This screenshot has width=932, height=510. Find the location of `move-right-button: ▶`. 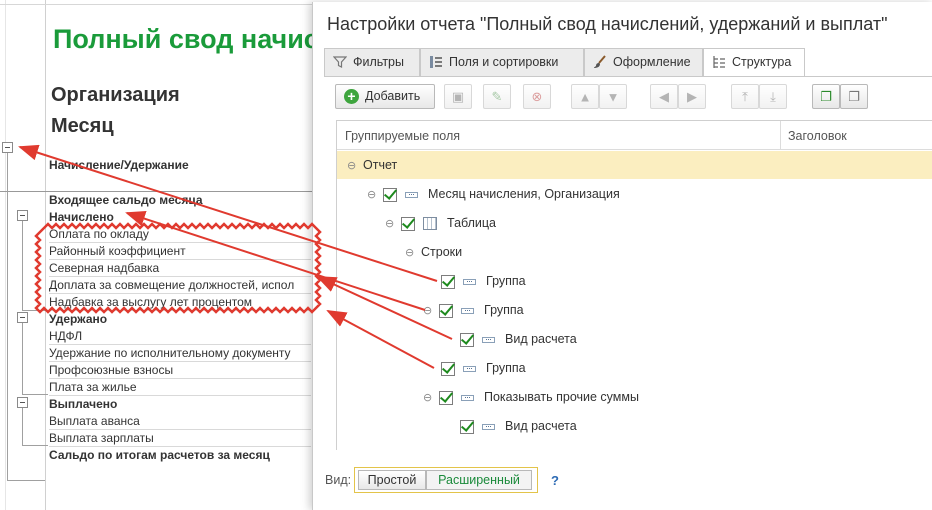

move-right-button: ▶ is located at coordinates (692, 96).